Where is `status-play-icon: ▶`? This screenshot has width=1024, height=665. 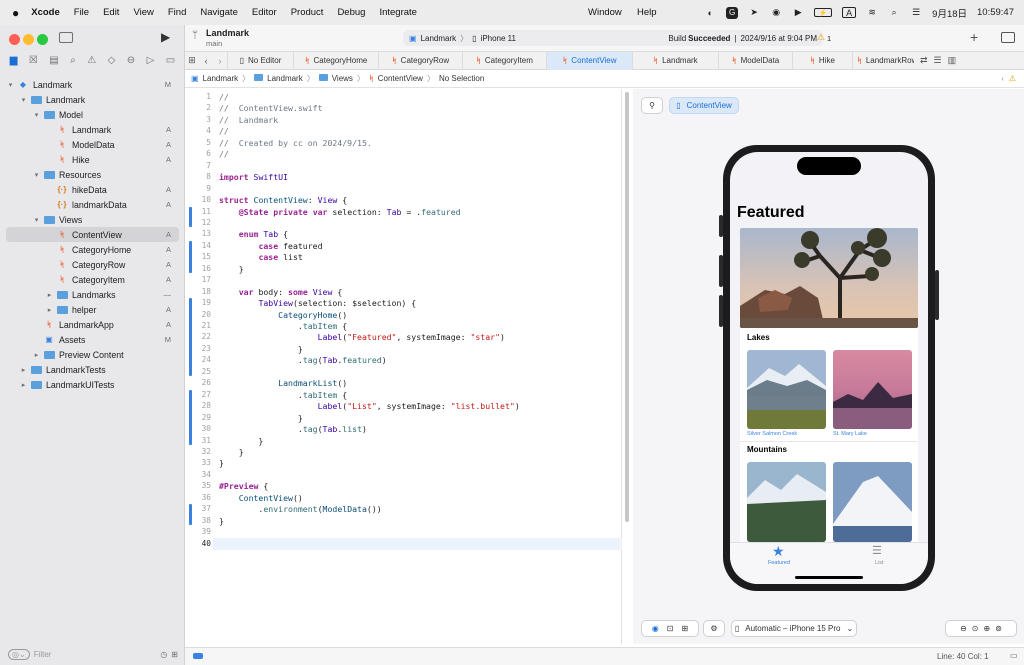 status-play-icon: ▶ is located at coordinates (798, 13).